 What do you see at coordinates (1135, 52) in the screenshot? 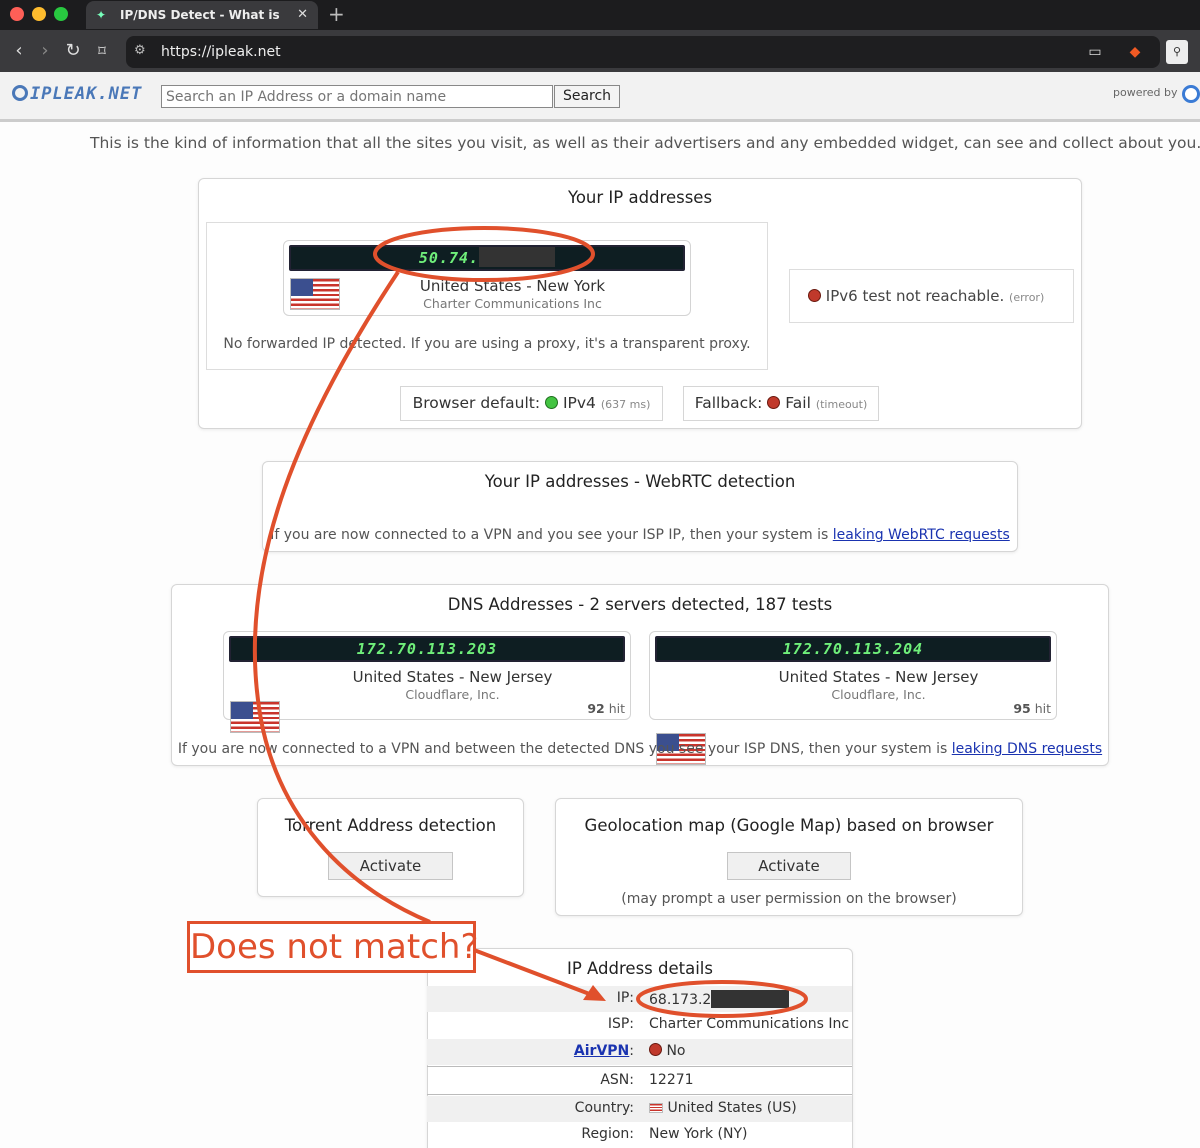
I see `brave-shield-icon: ◆` at bounding box center [1135, 52].